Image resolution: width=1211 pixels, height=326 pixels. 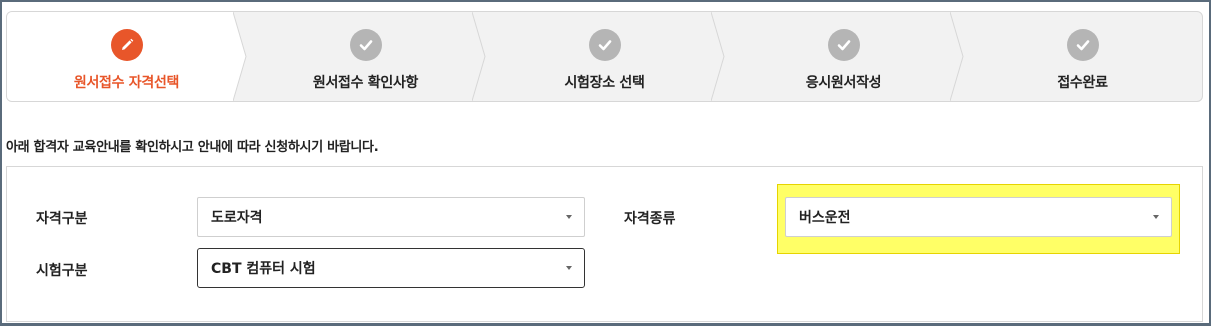 I want to click on step-application-form: 응시원서작성, so click(x=844, y=56).